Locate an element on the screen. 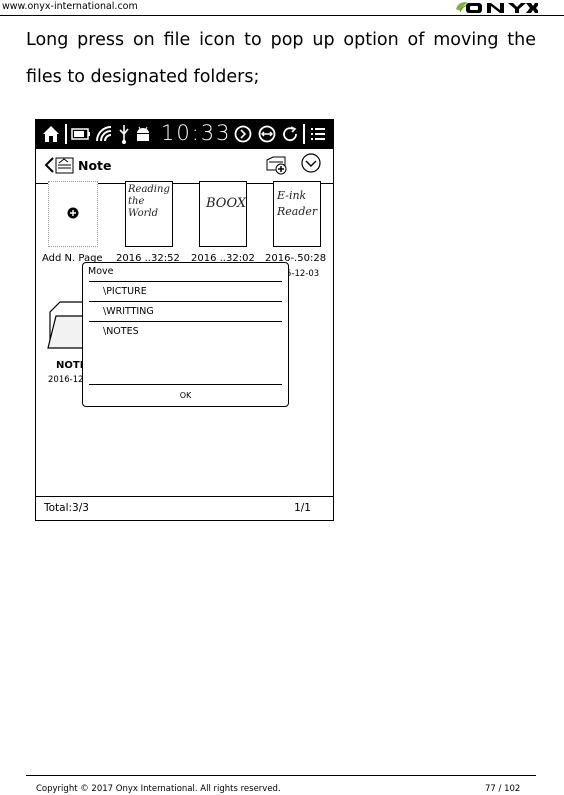  android-icon is located at coordinates (143, 134).